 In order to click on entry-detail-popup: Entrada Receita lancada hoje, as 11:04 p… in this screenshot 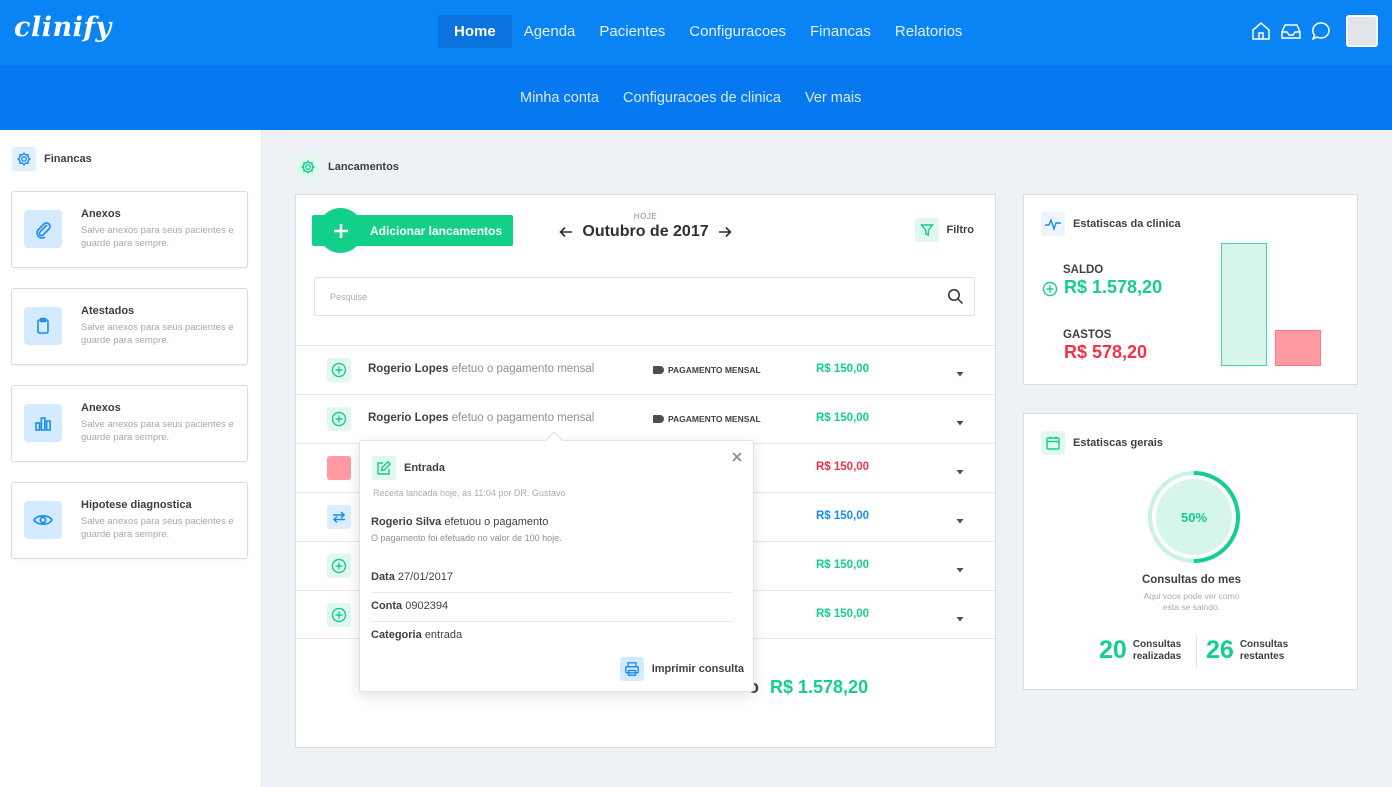, I will do `click(556, 561)`.